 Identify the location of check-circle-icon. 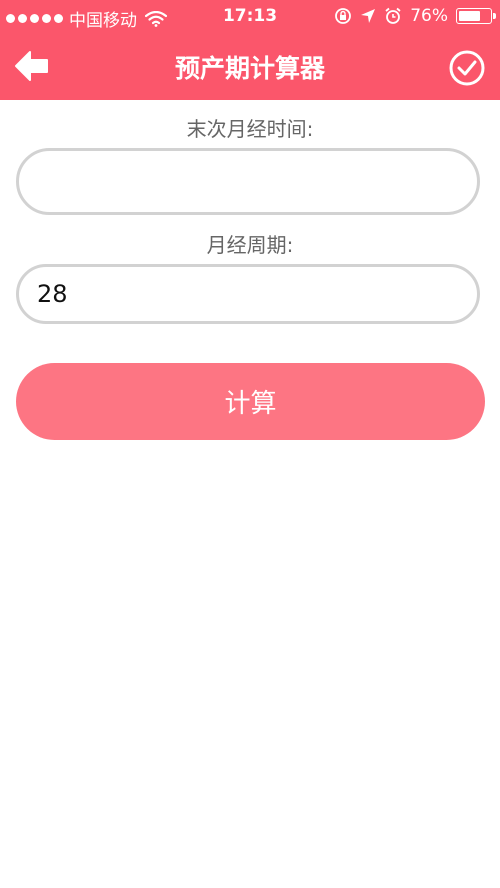
(467, 68).